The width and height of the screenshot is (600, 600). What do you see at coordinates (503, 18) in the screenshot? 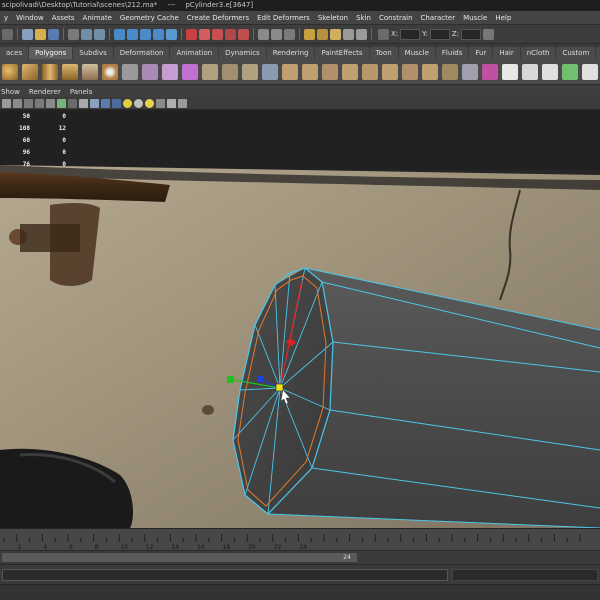
I see `menu-help: Help` at bounding box center [503, 18].